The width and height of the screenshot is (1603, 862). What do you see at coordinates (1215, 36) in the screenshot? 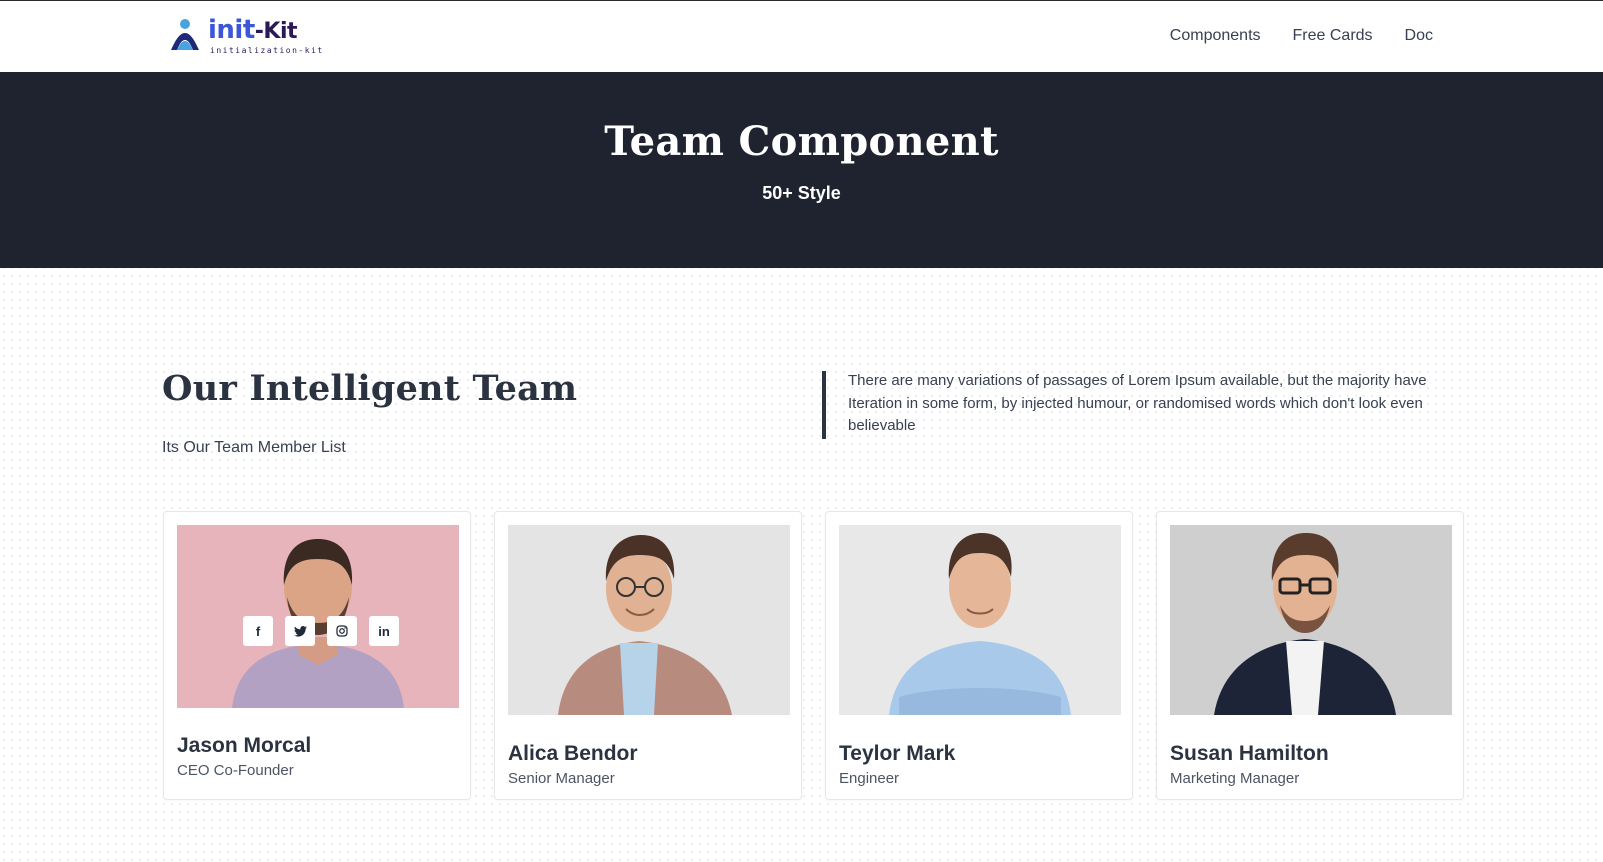
I see `nav-link-components: Components` at bounding box center [1215, 36].